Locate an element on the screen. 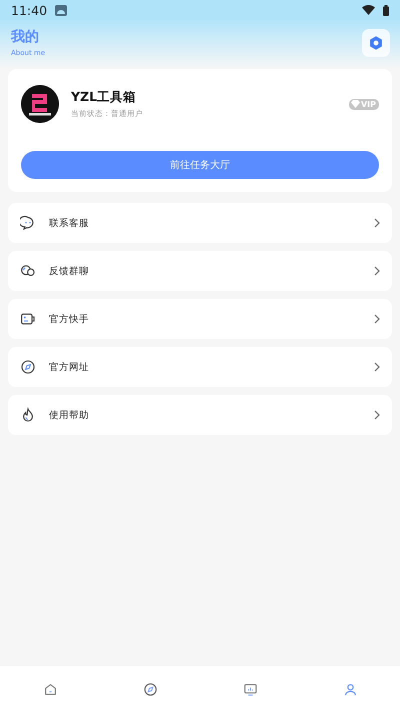 The image size is (400, 712). chat-bubbles-icon is located at coordinates (28, 271).